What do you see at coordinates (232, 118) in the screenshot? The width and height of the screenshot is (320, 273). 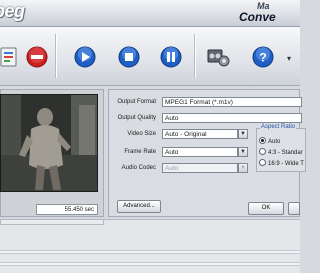 I see `output-quality-field: Auto` at bounding box center [232, 118].